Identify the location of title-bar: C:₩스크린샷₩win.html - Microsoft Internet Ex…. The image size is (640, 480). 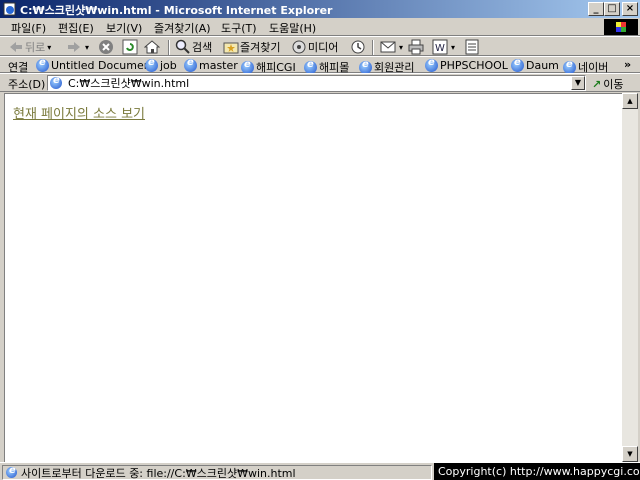
(320, 9).